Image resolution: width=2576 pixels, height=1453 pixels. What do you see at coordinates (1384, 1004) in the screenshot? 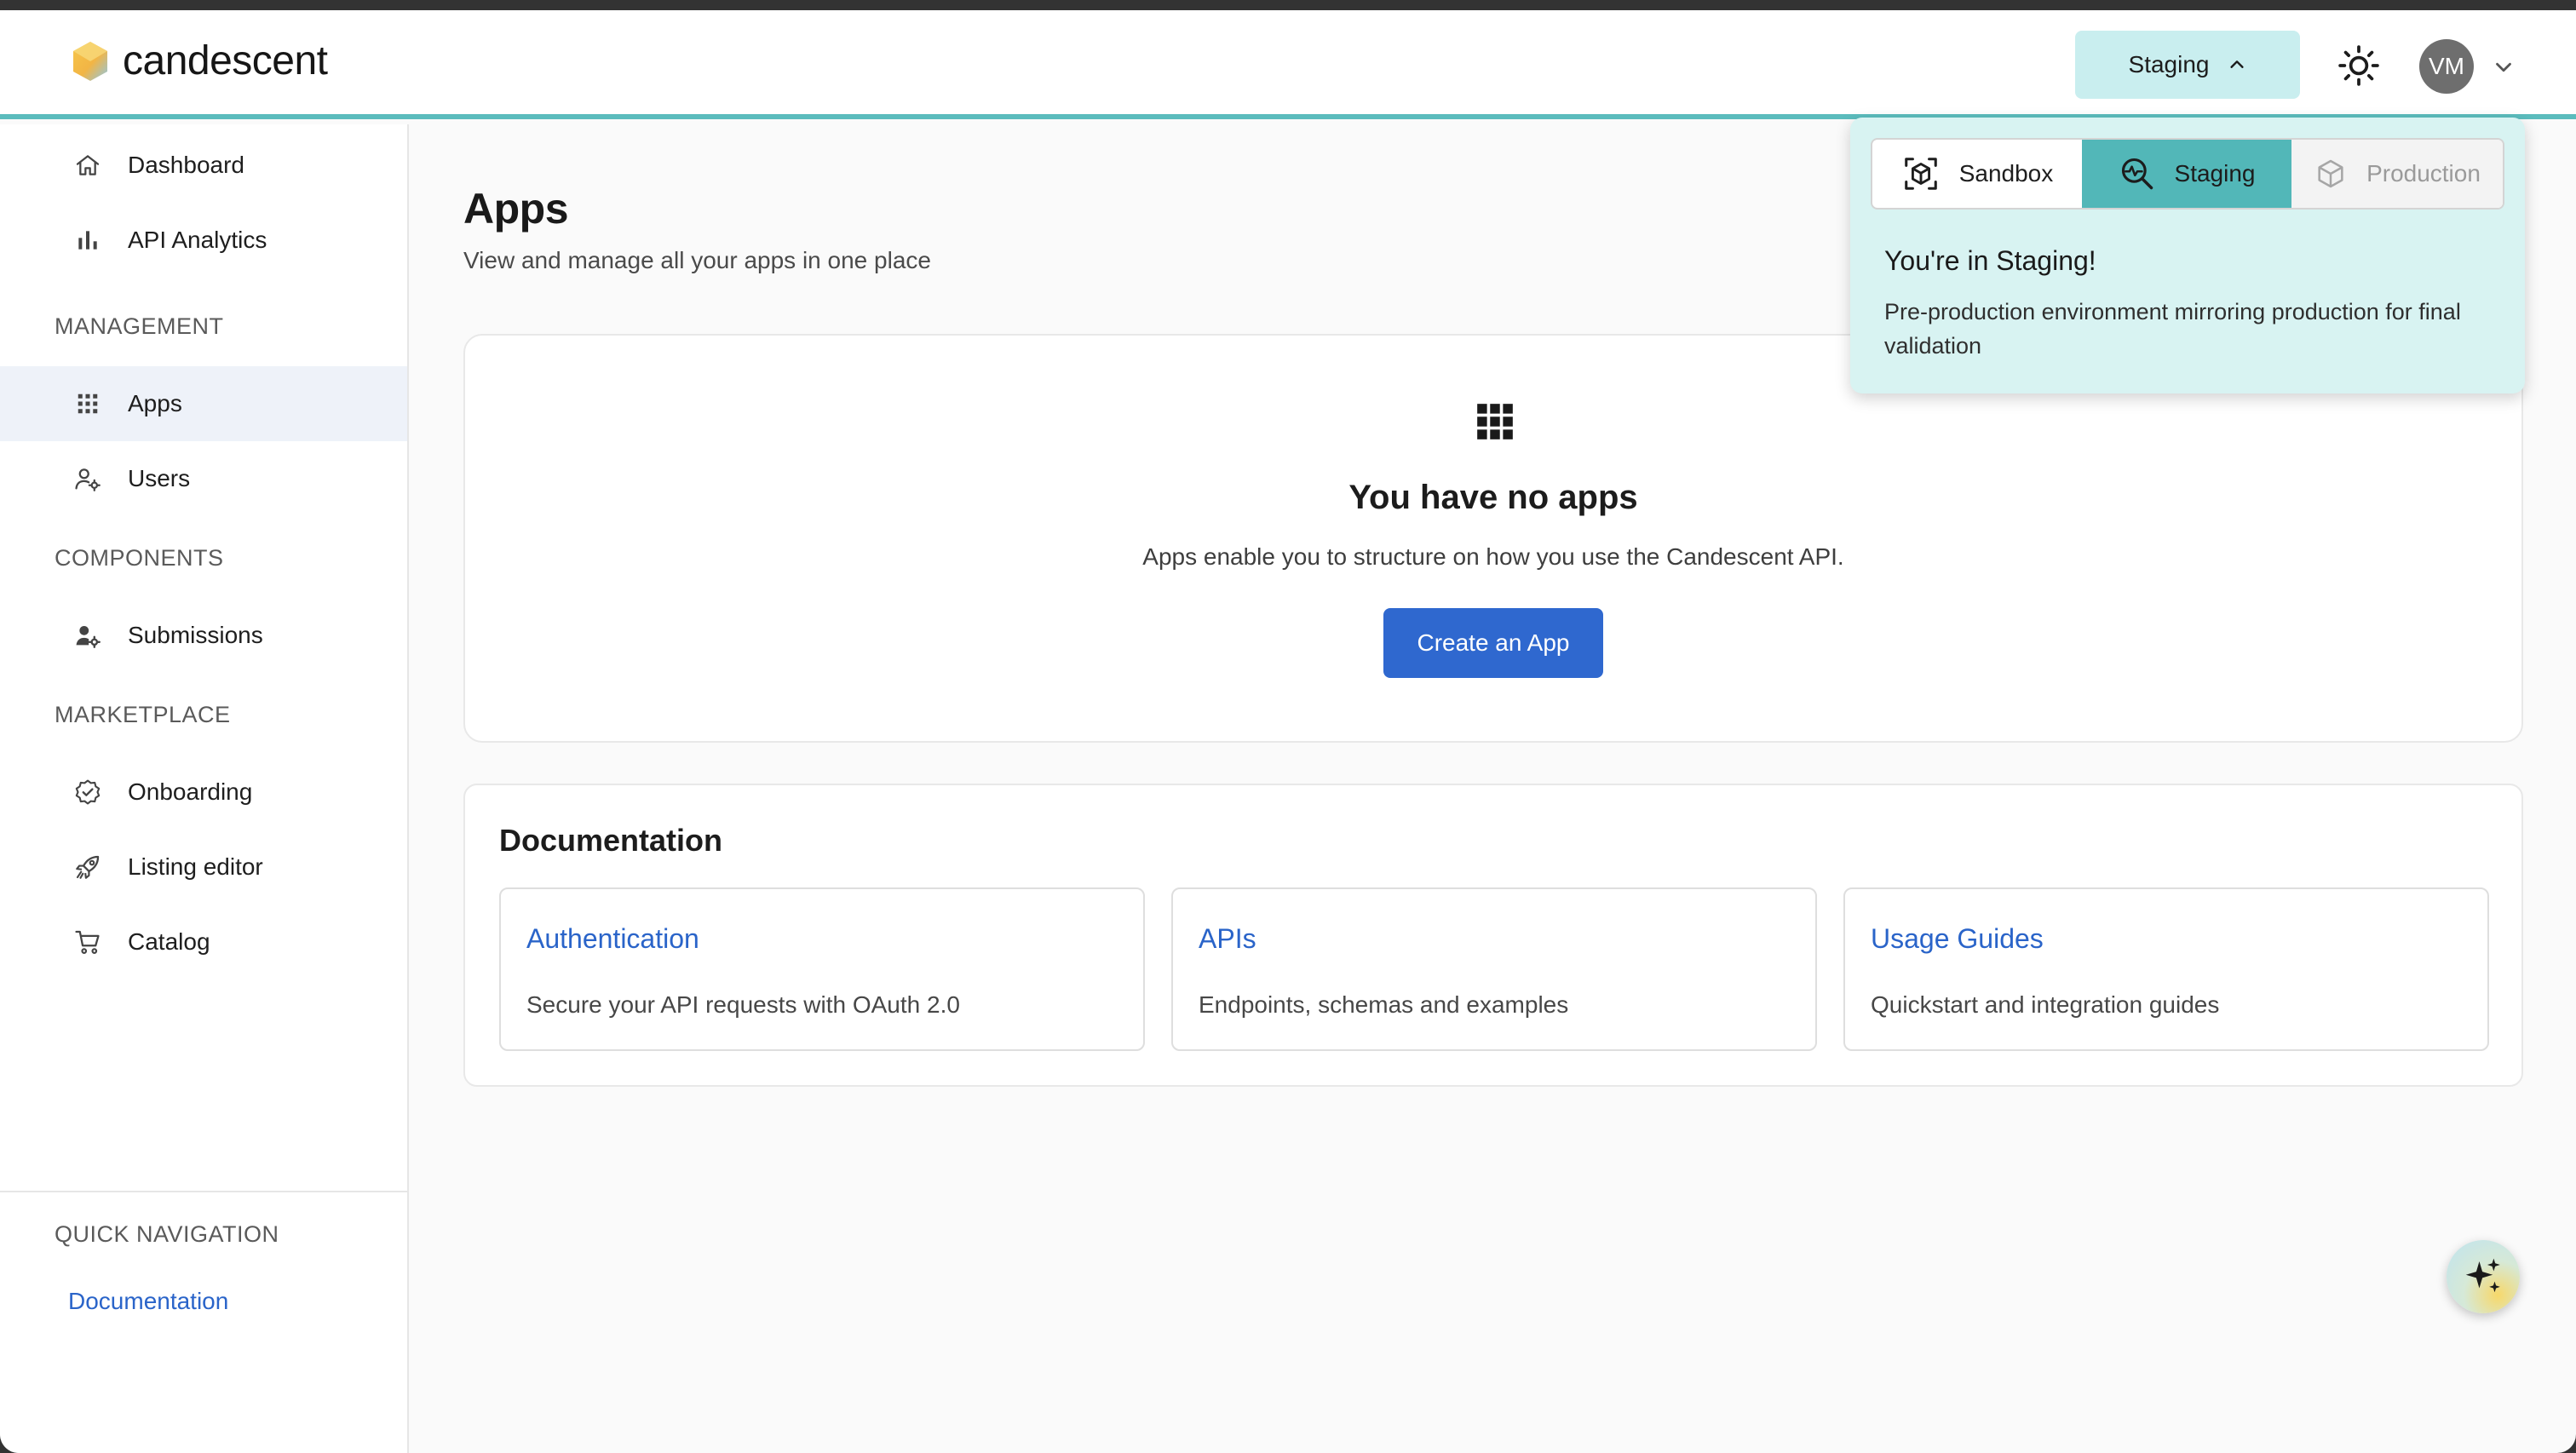
I see `doc-item-description: Endpoints, schemas and examples` at bounding box center [1384, 1004].